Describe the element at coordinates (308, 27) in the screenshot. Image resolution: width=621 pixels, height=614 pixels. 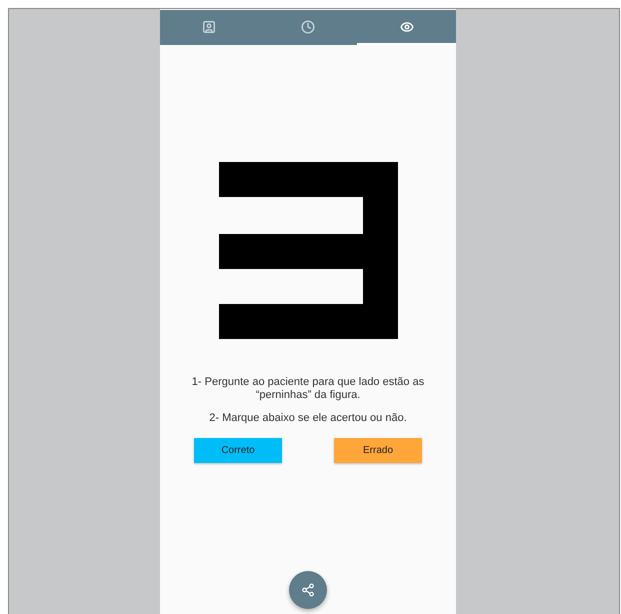
I see `clock-icon` at that location.